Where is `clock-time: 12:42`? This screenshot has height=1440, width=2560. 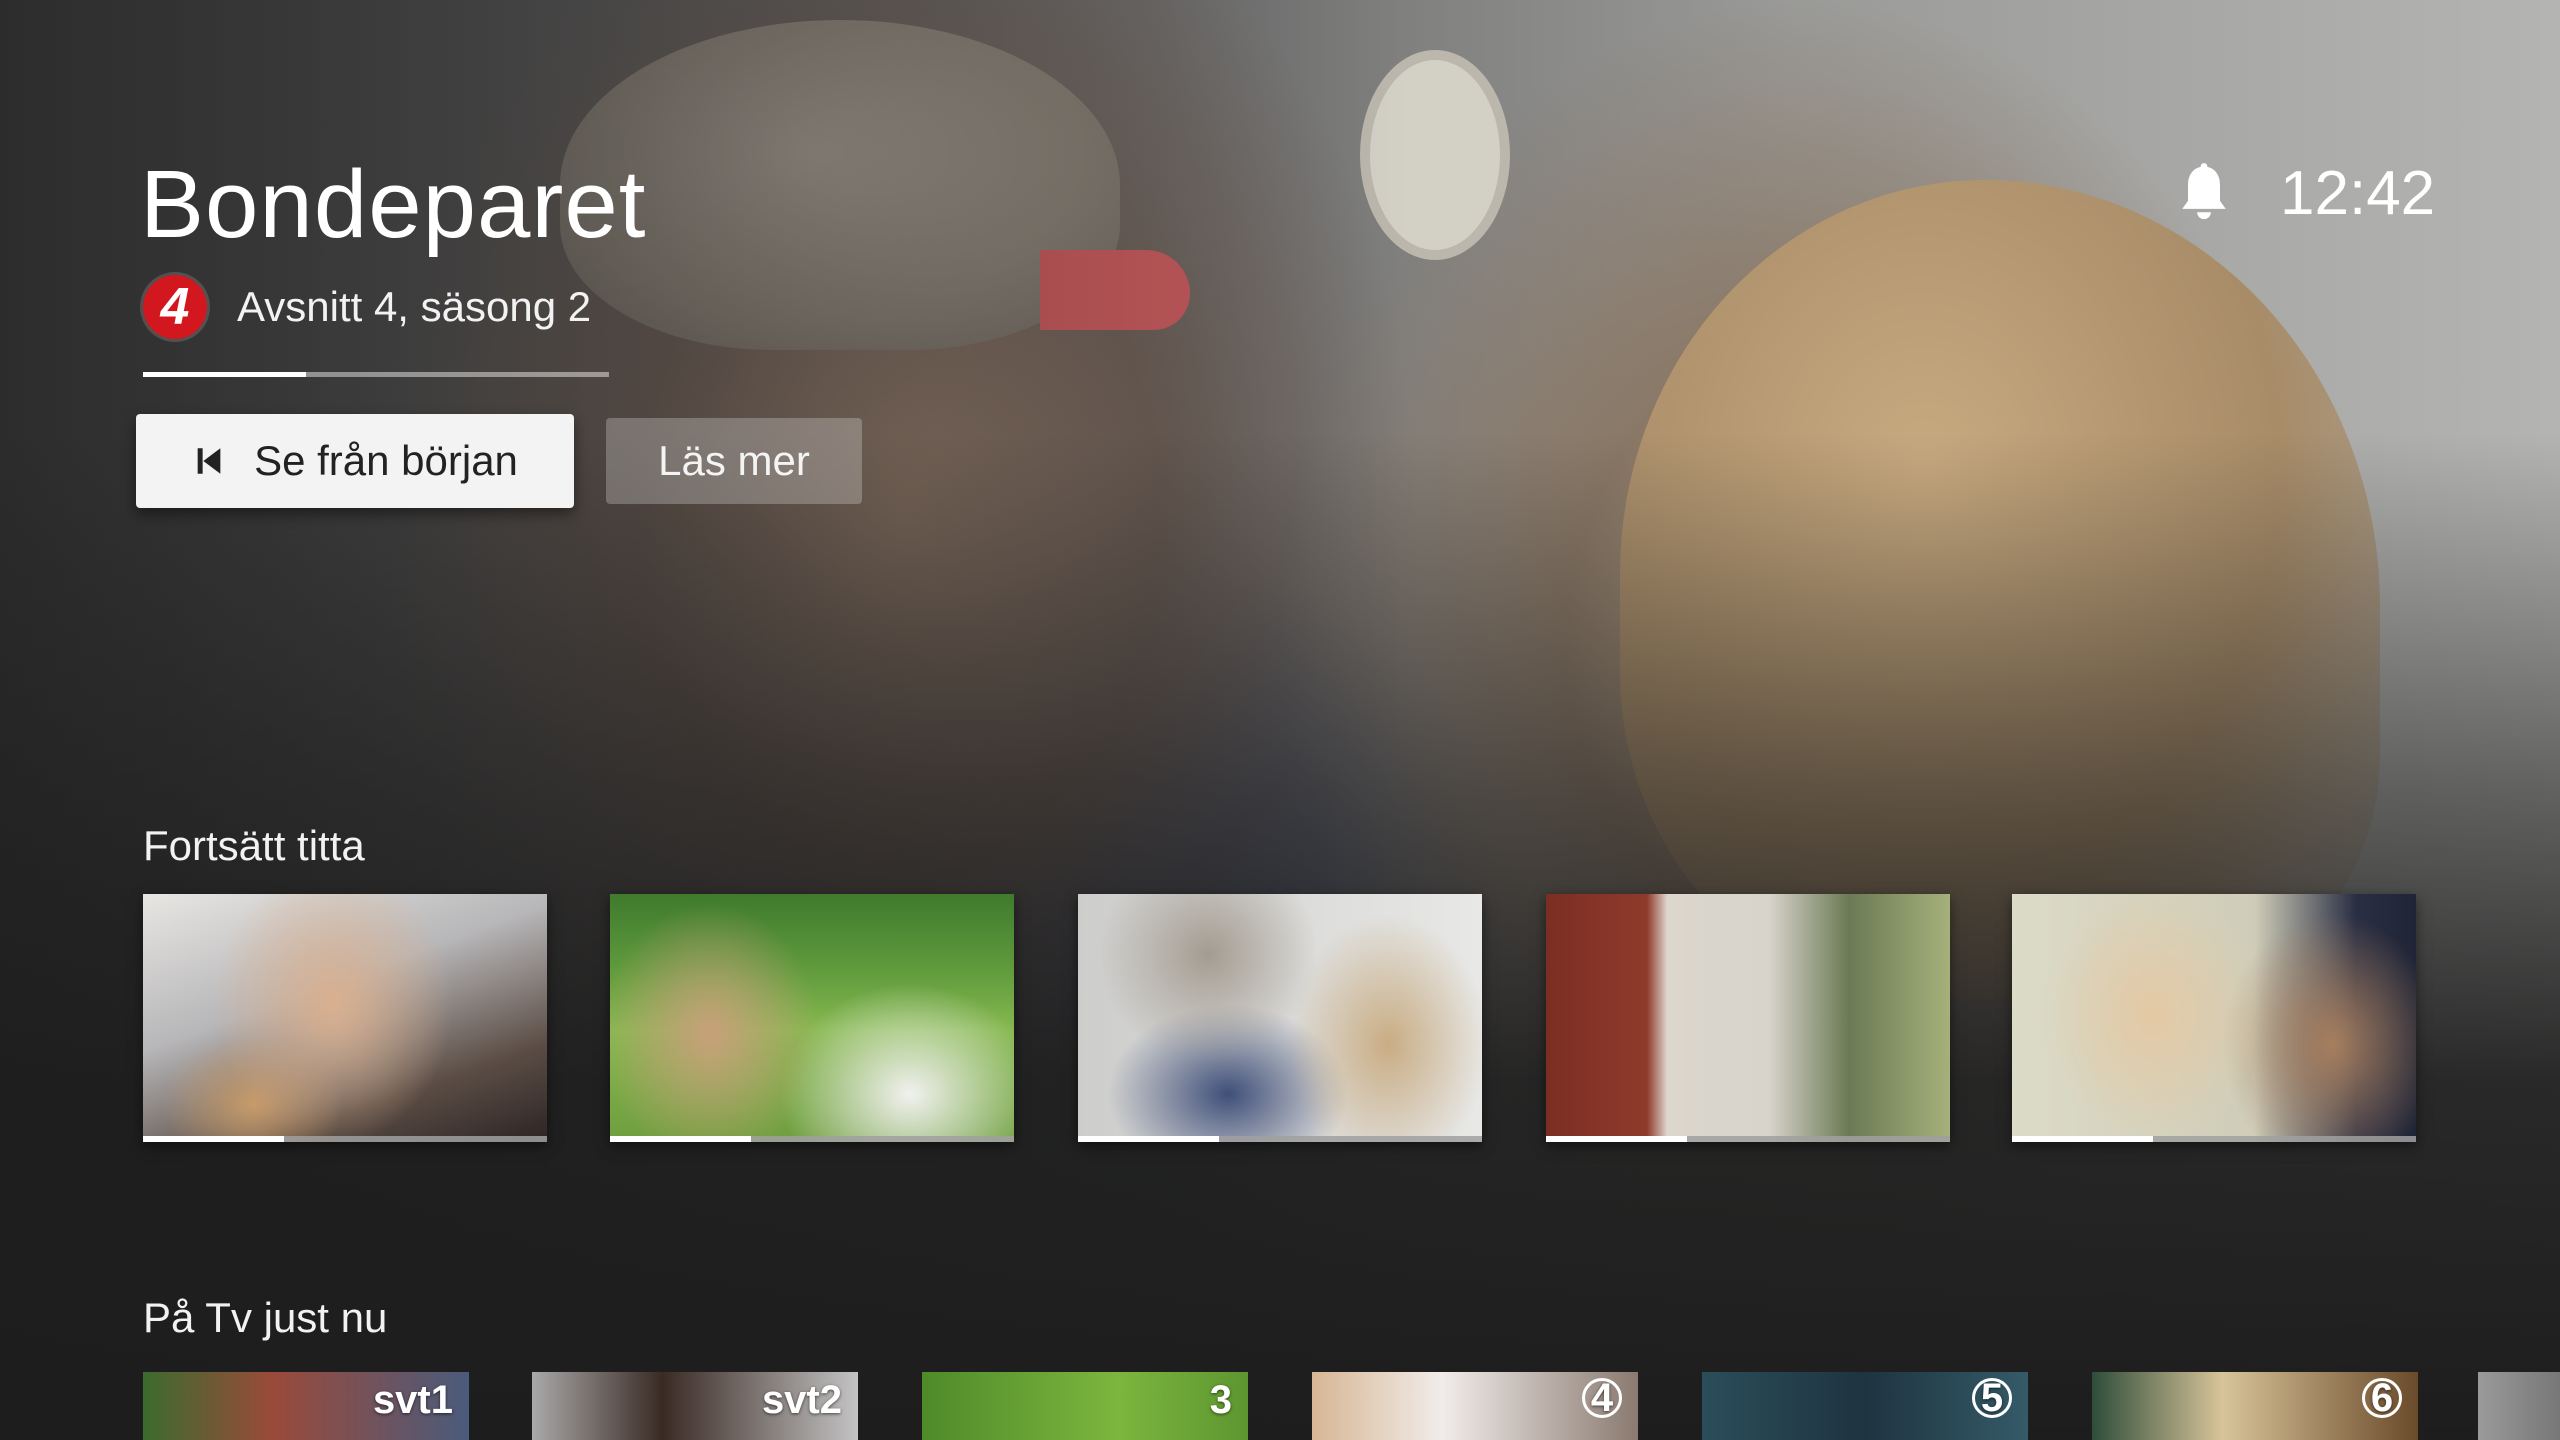
clock-time: 12:42 is located at coordinates (2358, 193).